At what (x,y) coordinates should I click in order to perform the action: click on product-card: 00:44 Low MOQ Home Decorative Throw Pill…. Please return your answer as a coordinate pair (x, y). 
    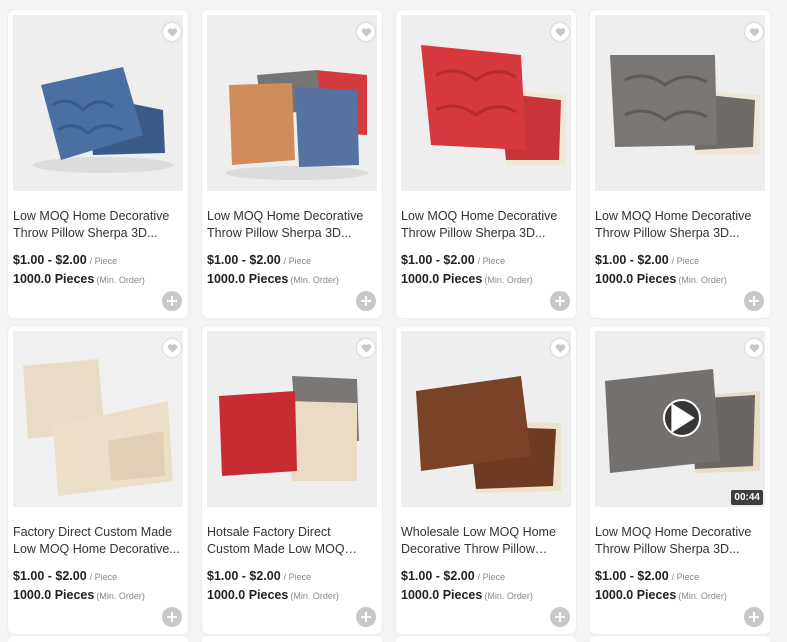
    Looking at the image, I should click on (680, 480).